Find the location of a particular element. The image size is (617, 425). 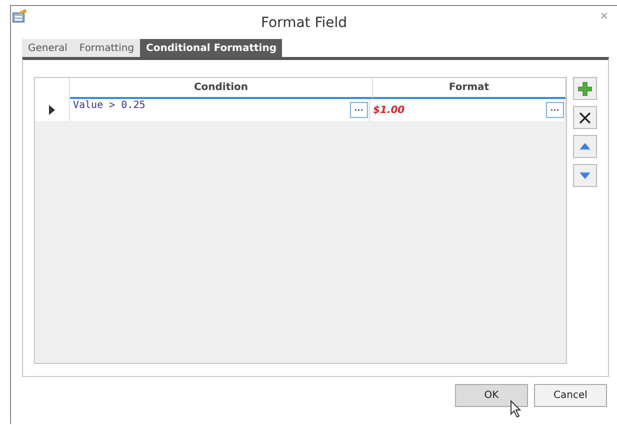

dialog-button: Cancel is located at coordinates (570, 395).